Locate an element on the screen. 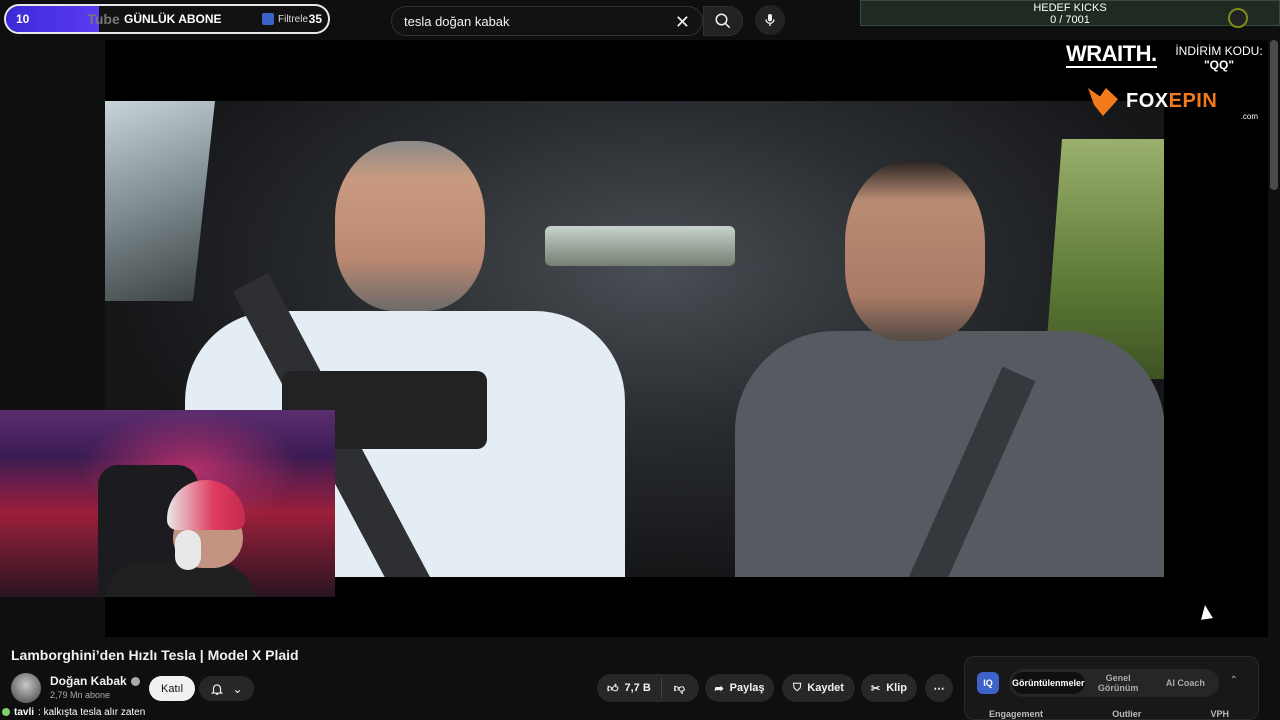 Image resolution: width=1280 pixels, height=720 pixels. search-button is located at coordinates (723, 21).